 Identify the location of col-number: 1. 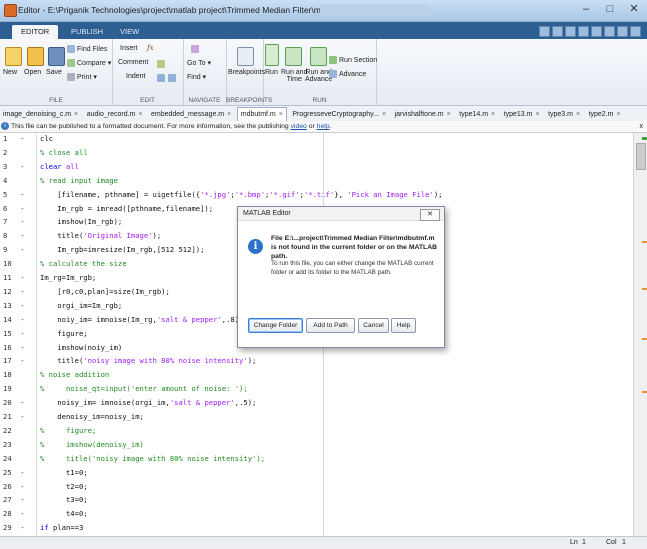
(624, 542).